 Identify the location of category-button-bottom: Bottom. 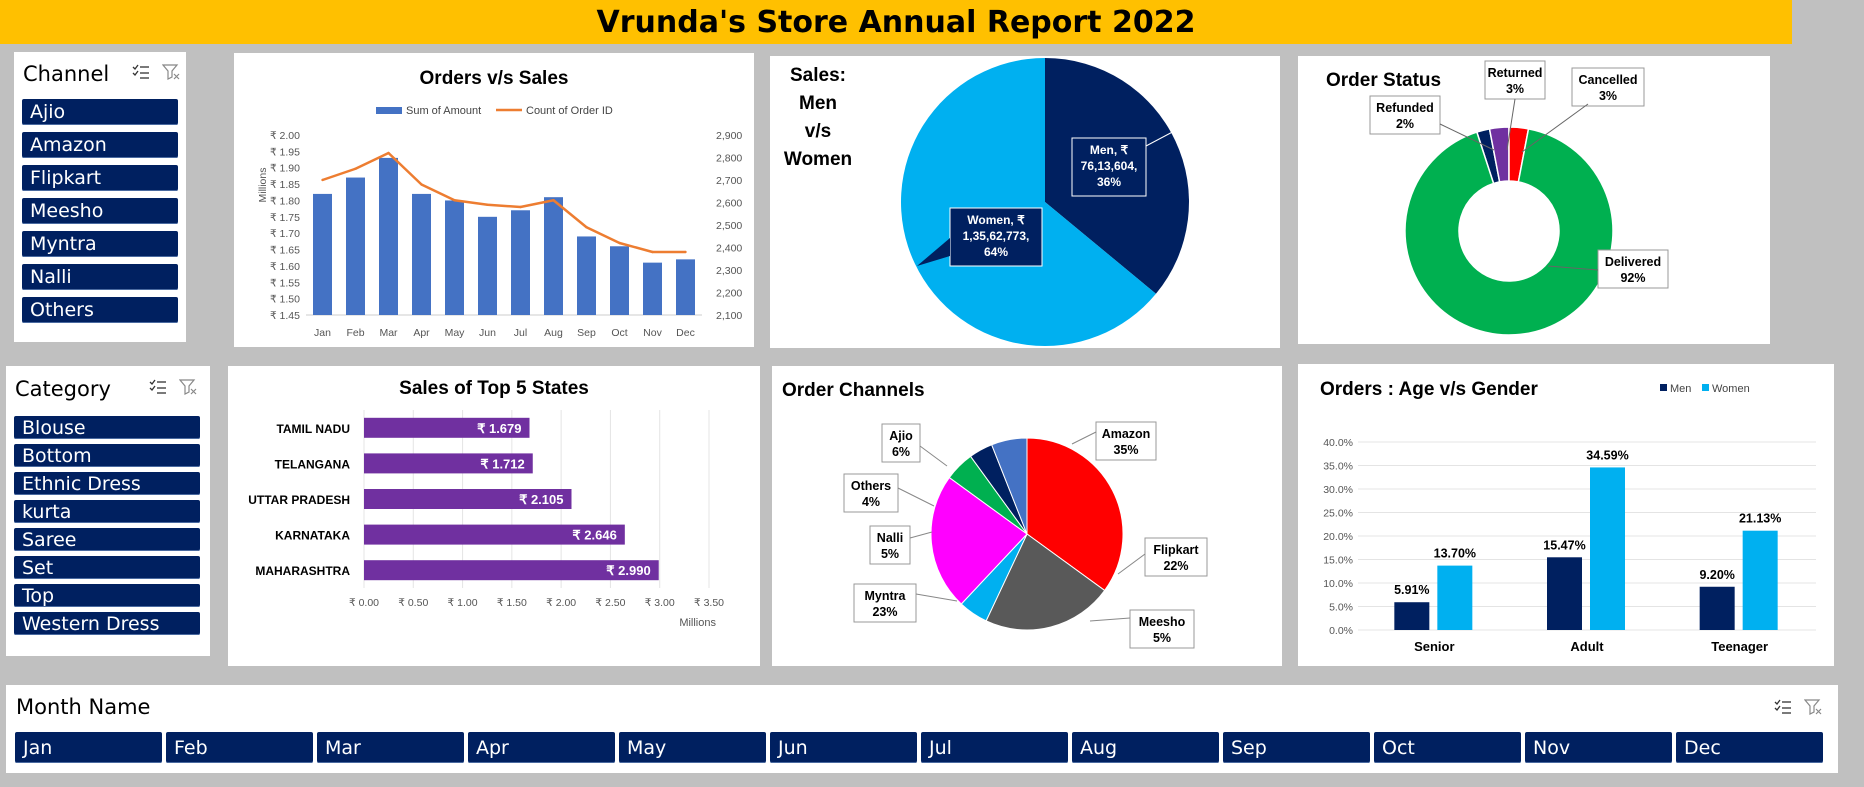
(107, 455).